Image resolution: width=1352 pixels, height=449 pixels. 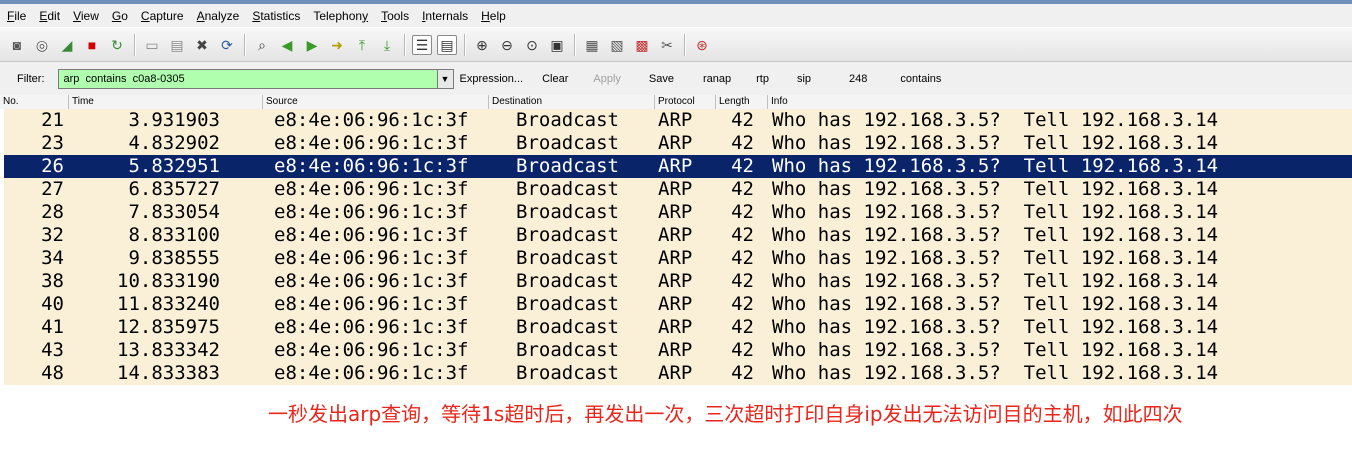 What do you see at coordinates (395, 16) in the screenshot?
I see `menu-tools: Tools` at bounding box center [395, 16].